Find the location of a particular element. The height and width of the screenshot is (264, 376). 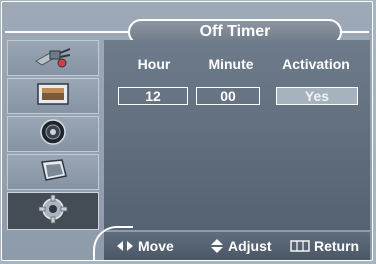

hour-value: 12 is located at coordinates (153, 96).